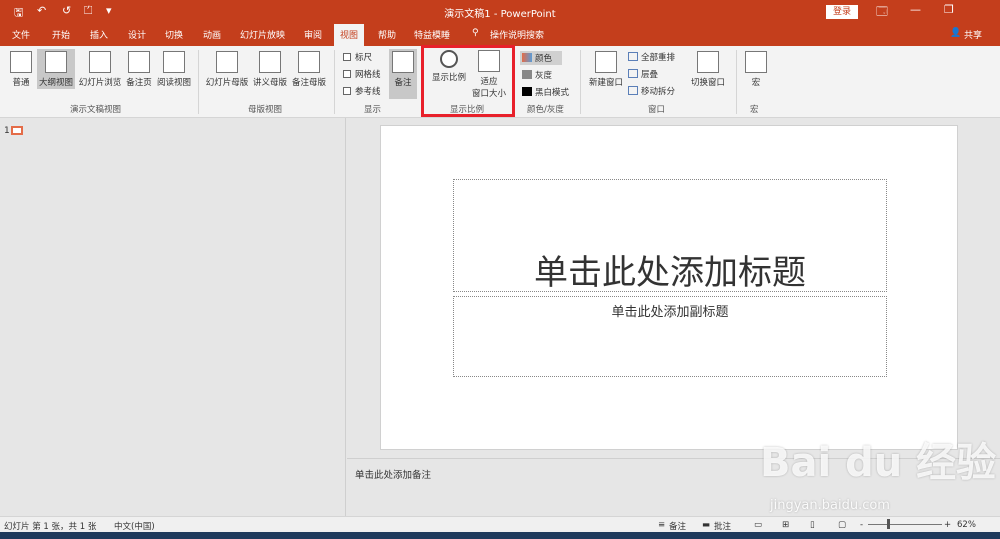 The height and width of the screenshot is (539, 1000). Describe the element at coordinates (17, 130) in the screenshot. I see `slide-thumbnail` at that location.